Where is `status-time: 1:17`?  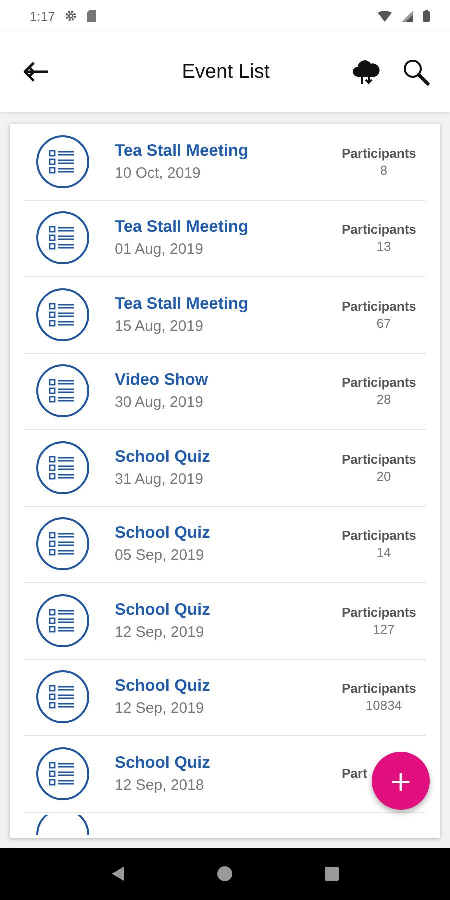
status-time: 1:17 is located at coordinates (43, 16).